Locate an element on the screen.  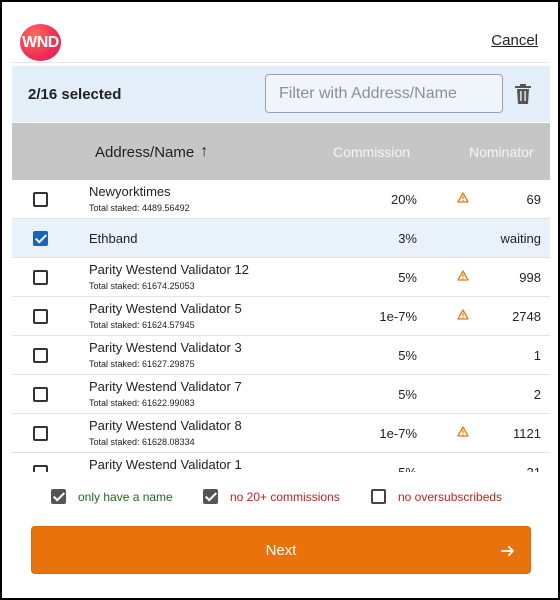
filter-no-20-commissions: no 20+ commissions is located at coordinates (271, 496).